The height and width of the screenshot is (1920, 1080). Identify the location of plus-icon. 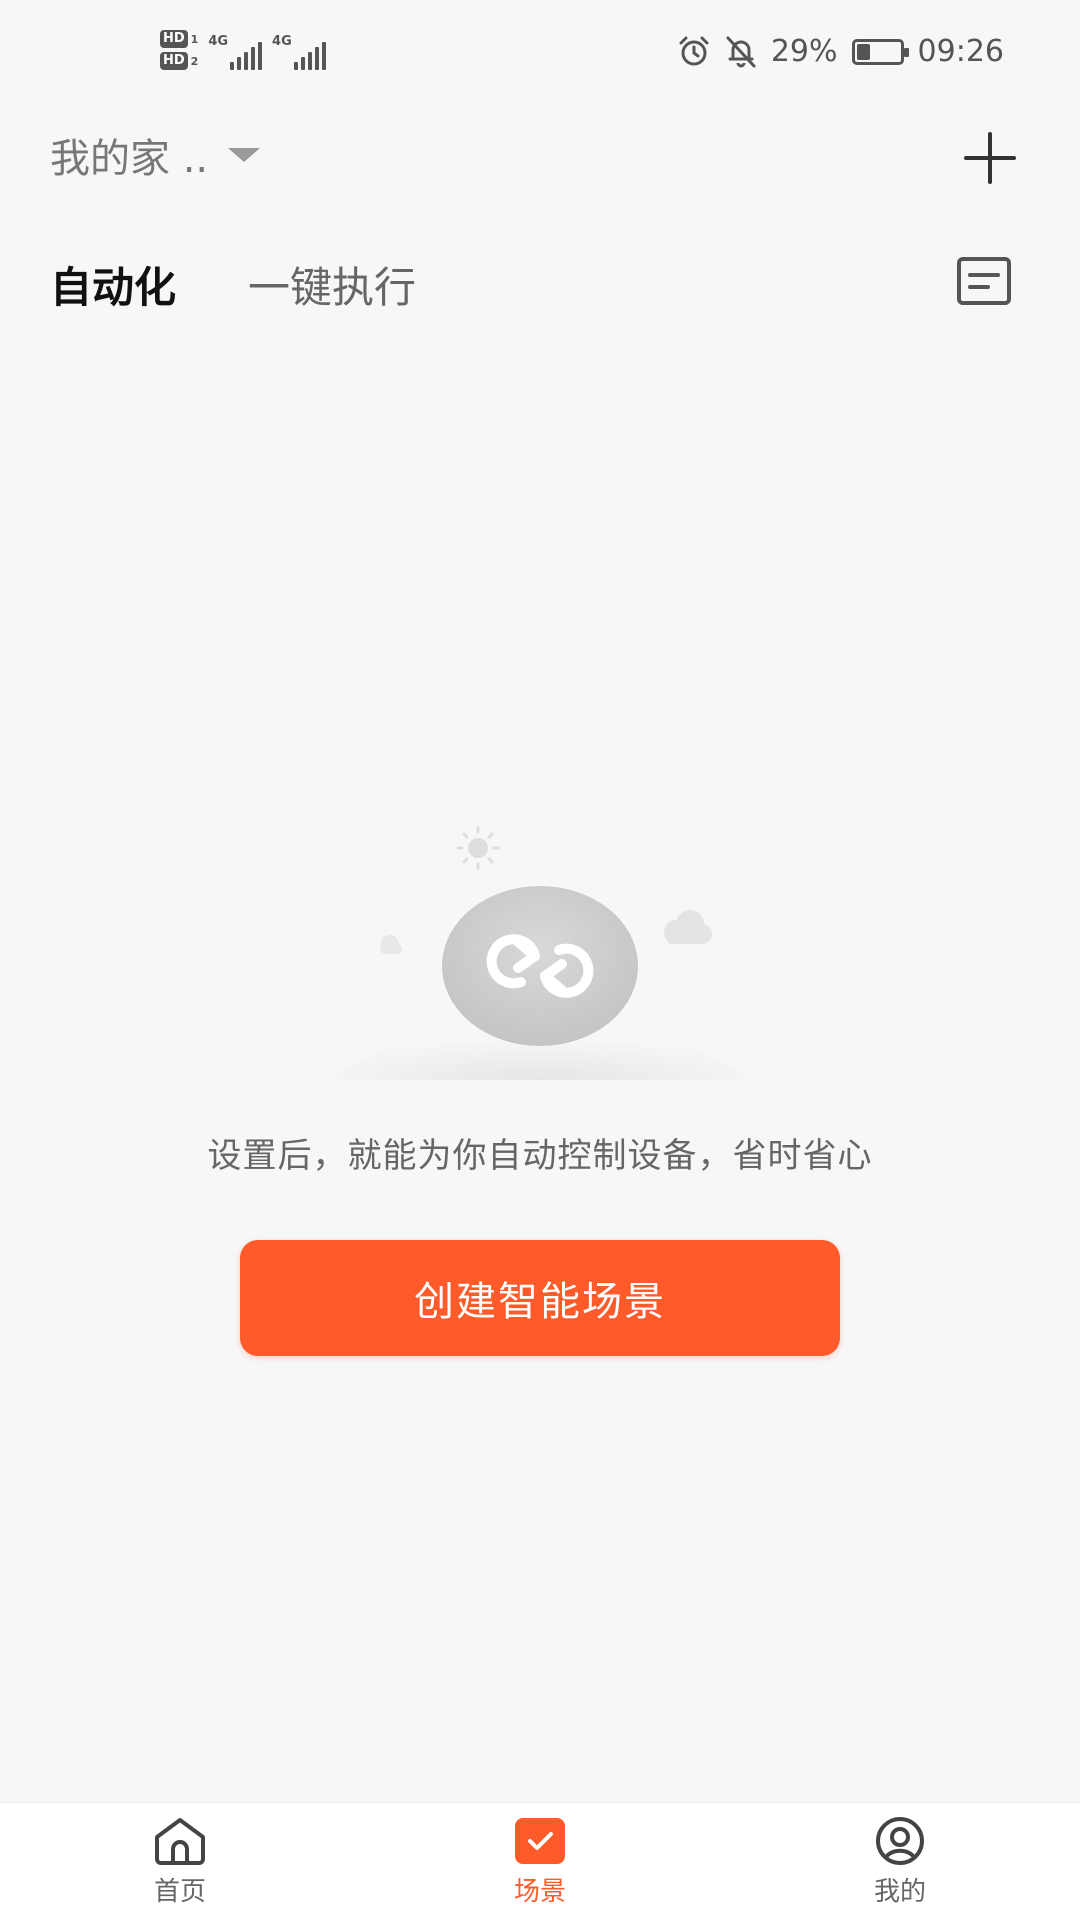
(990, 158).